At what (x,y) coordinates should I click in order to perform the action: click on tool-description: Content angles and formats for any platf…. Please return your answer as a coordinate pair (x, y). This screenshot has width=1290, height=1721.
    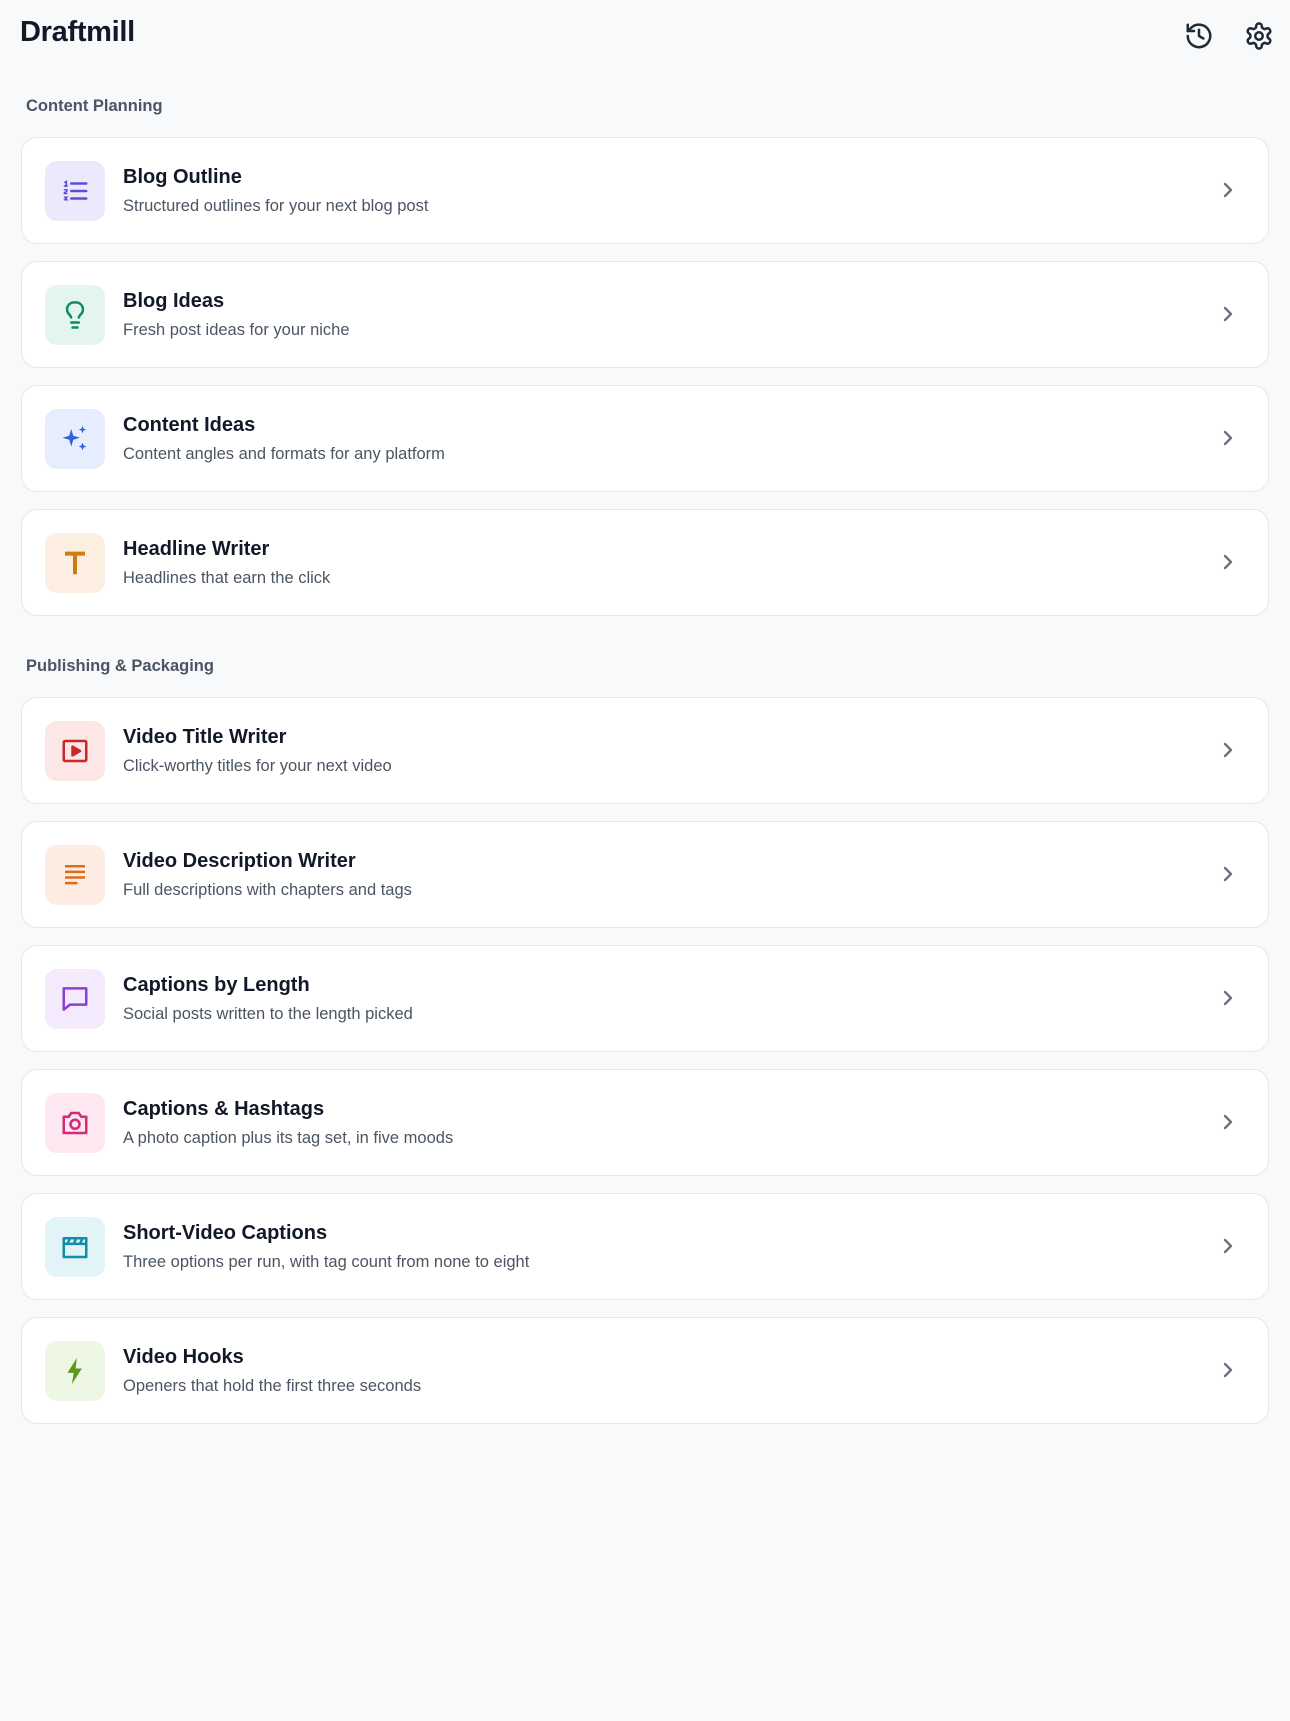
    Looking at the image, I should click on (284, 454).